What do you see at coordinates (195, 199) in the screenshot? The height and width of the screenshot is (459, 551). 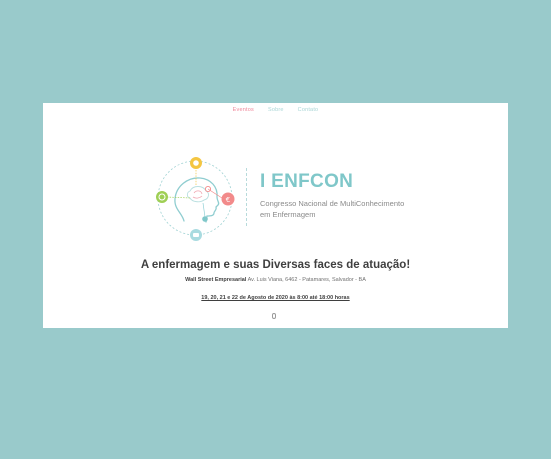 I see `head-brain-logo: €` at bounding box center [195, 199].